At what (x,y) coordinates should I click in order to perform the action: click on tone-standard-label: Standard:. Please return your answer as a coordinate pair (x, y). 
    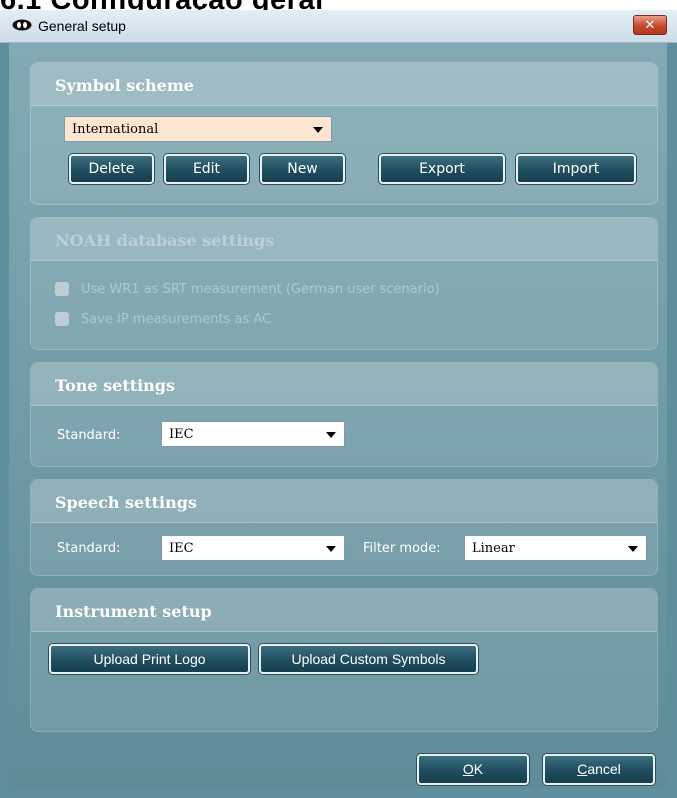
    Looking at the image, I should click on (89, 435).